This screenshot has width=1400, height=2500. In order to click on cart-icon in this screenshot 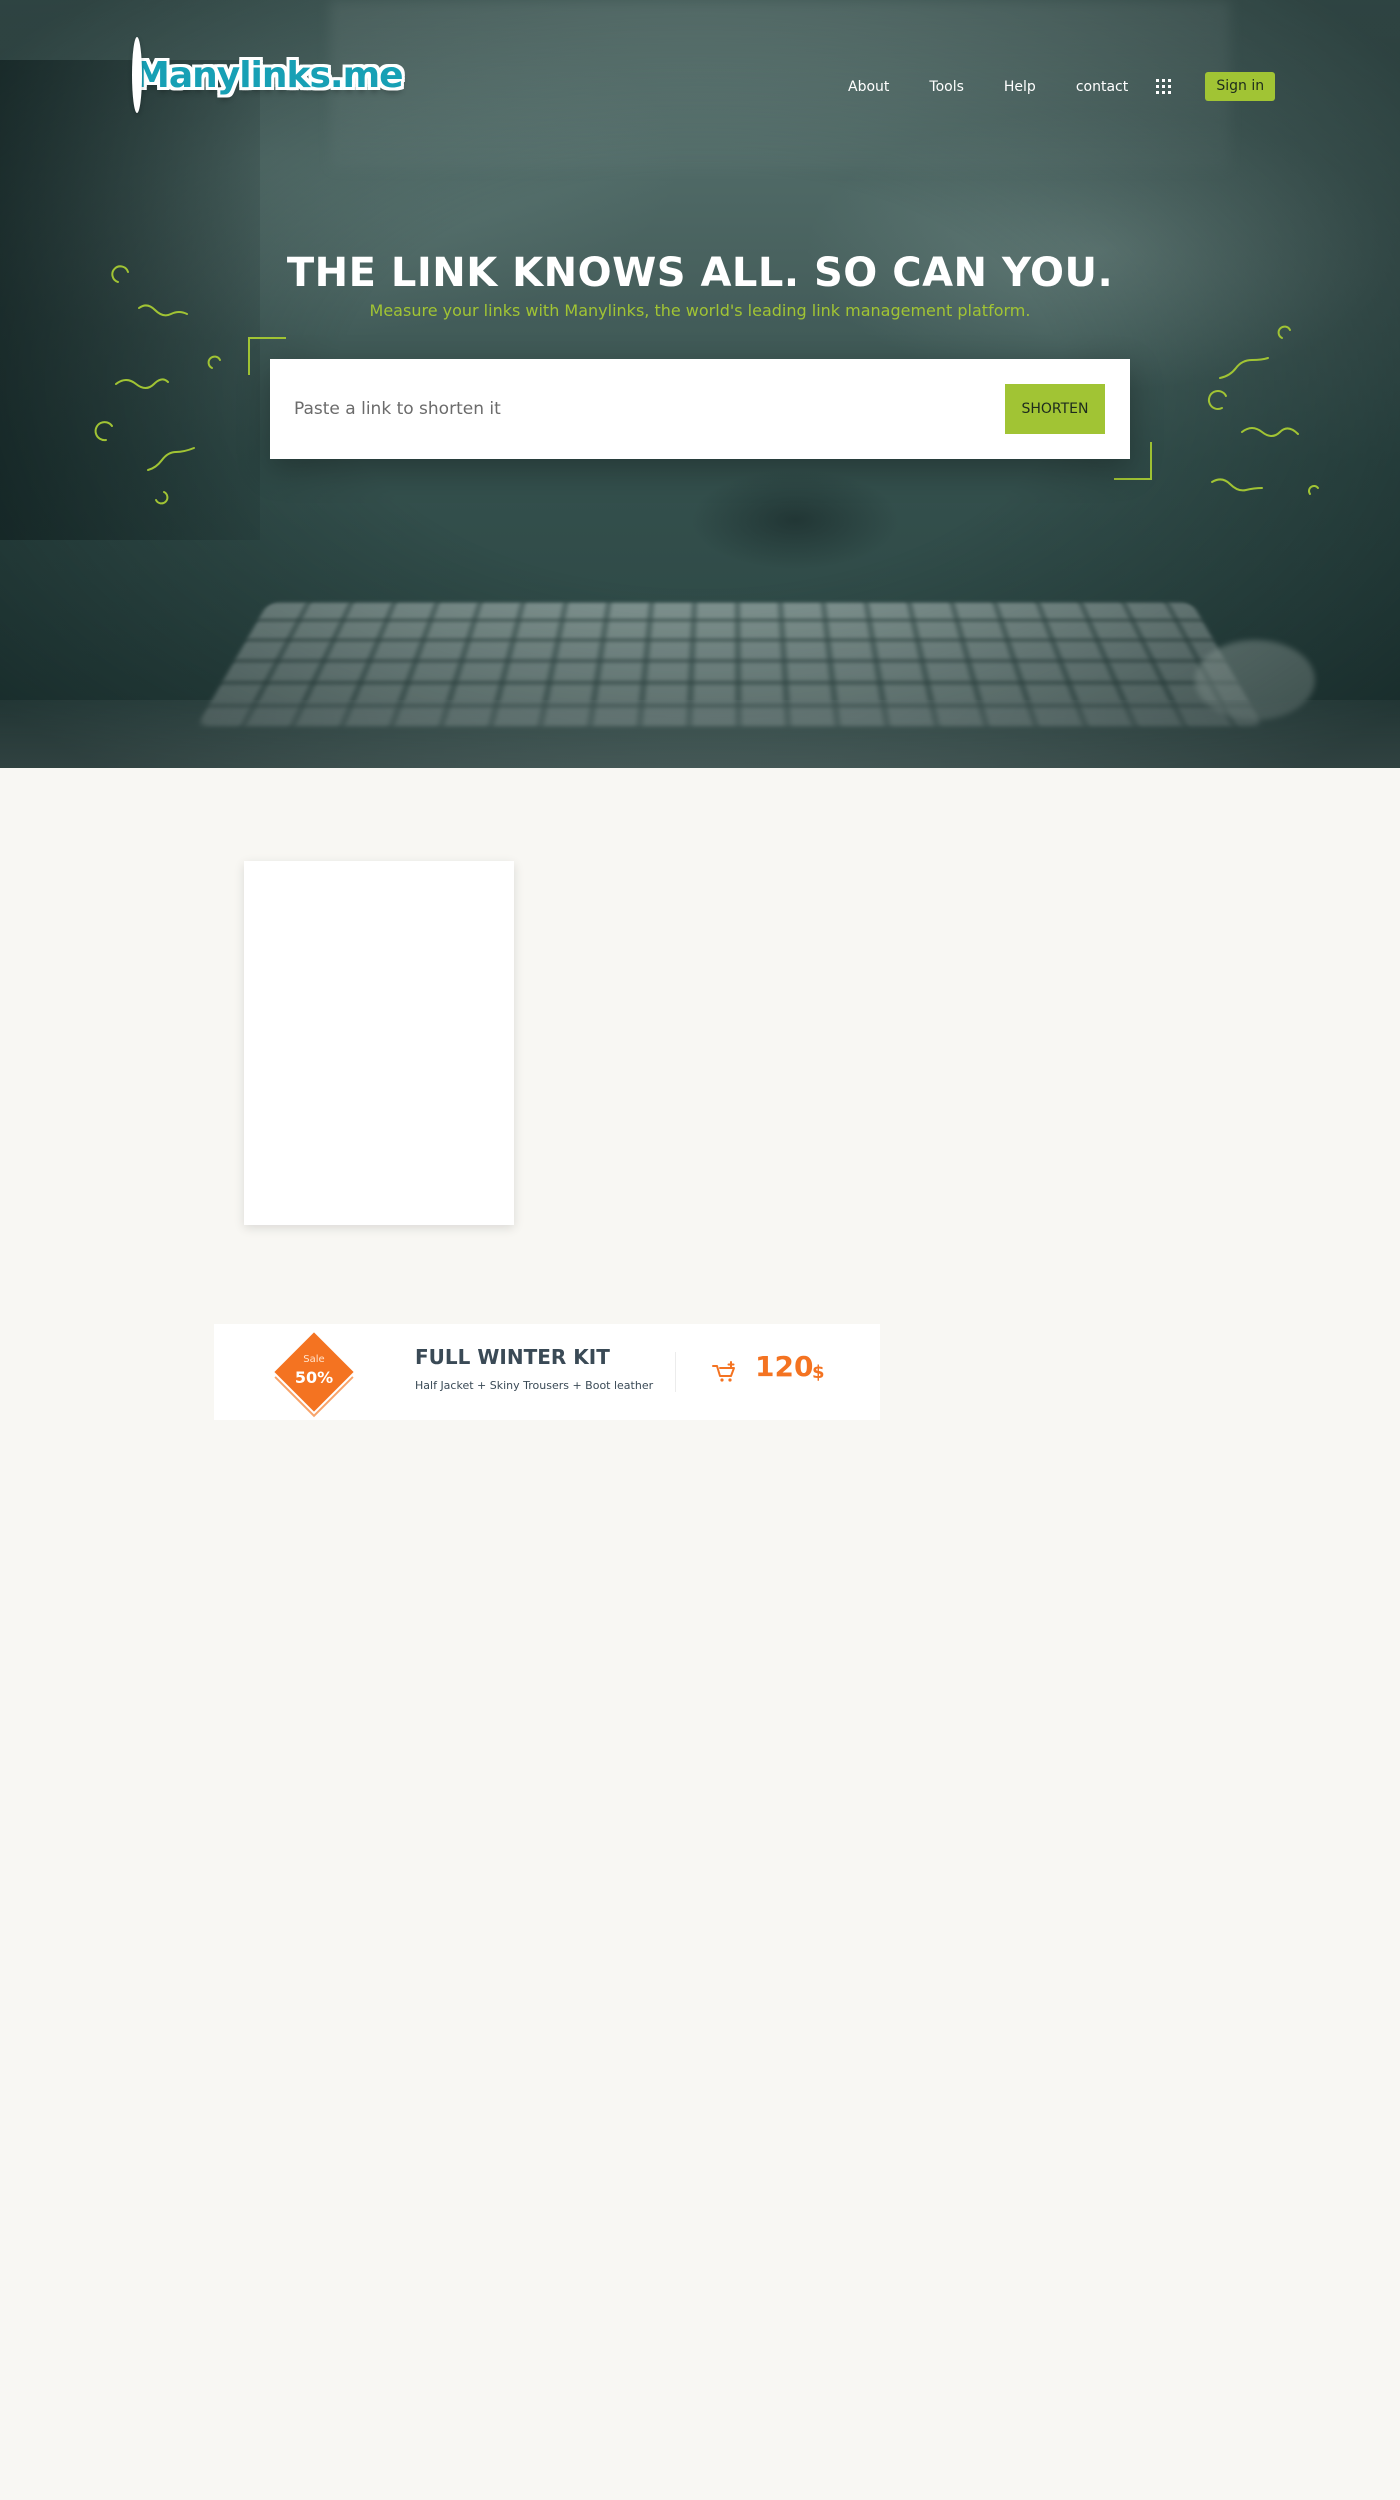, I will do `click(725, 1372)`.